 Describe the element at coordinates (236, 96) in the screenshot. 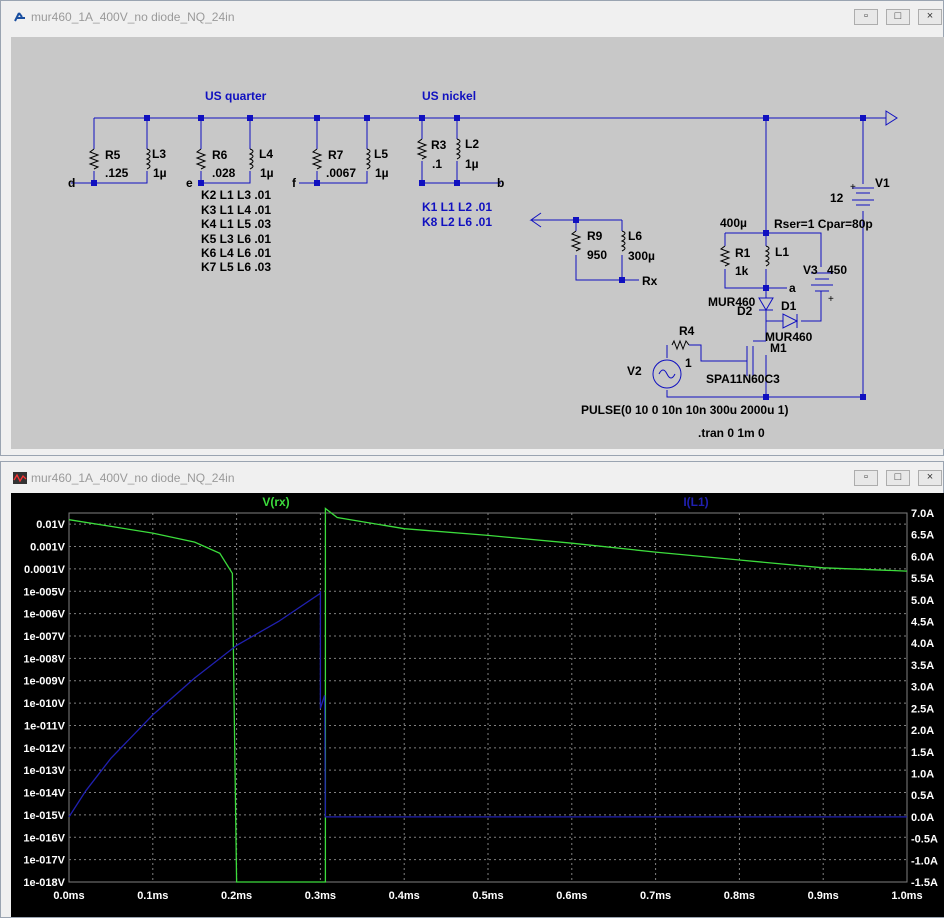

I see `label-us-quarter: US quarter` at that location.